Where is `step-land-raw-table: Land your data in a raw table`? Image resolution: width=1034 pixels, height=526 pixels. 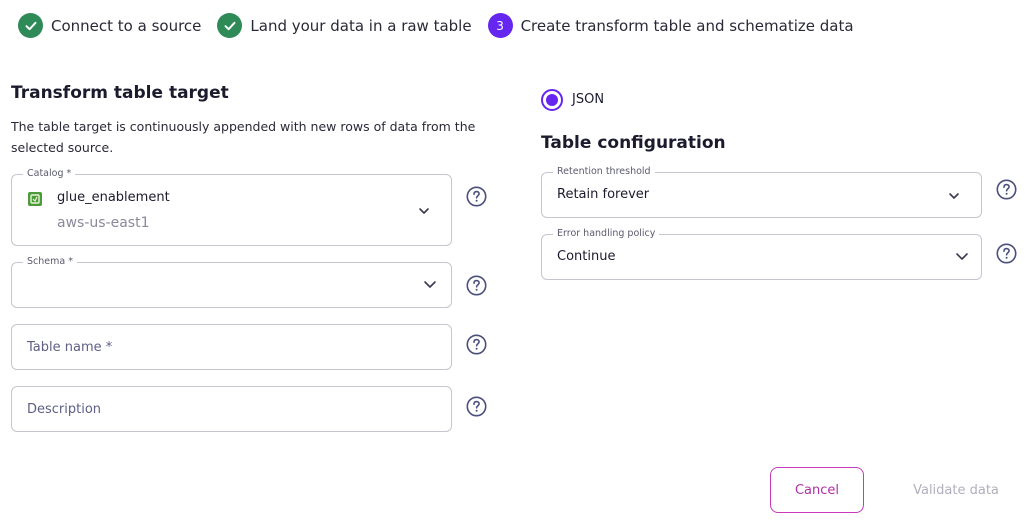
step-land-raw-table: Land your data in a raw table is located at coordinates (344, 25).